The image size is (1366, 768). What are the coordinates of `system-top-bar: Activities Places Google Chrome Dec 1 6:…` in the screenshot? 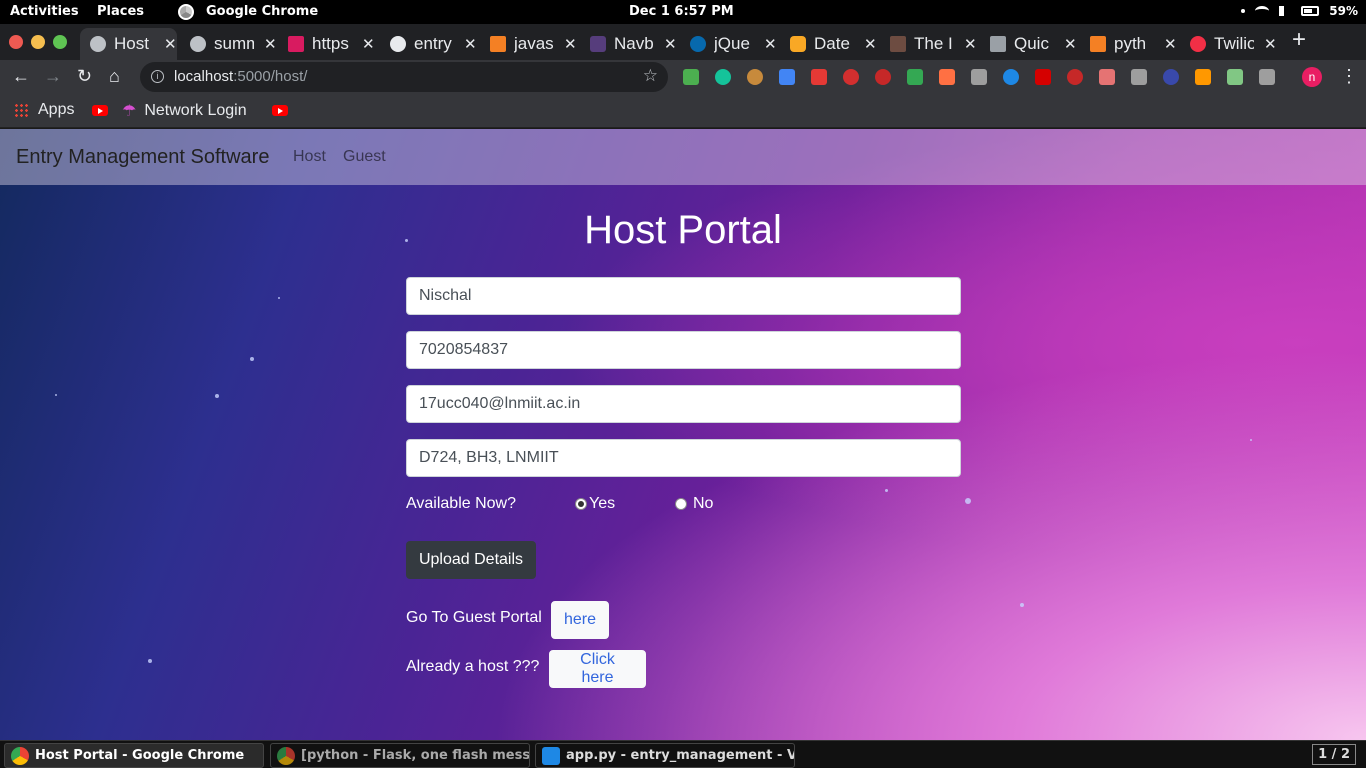 It's located at (683, 12).